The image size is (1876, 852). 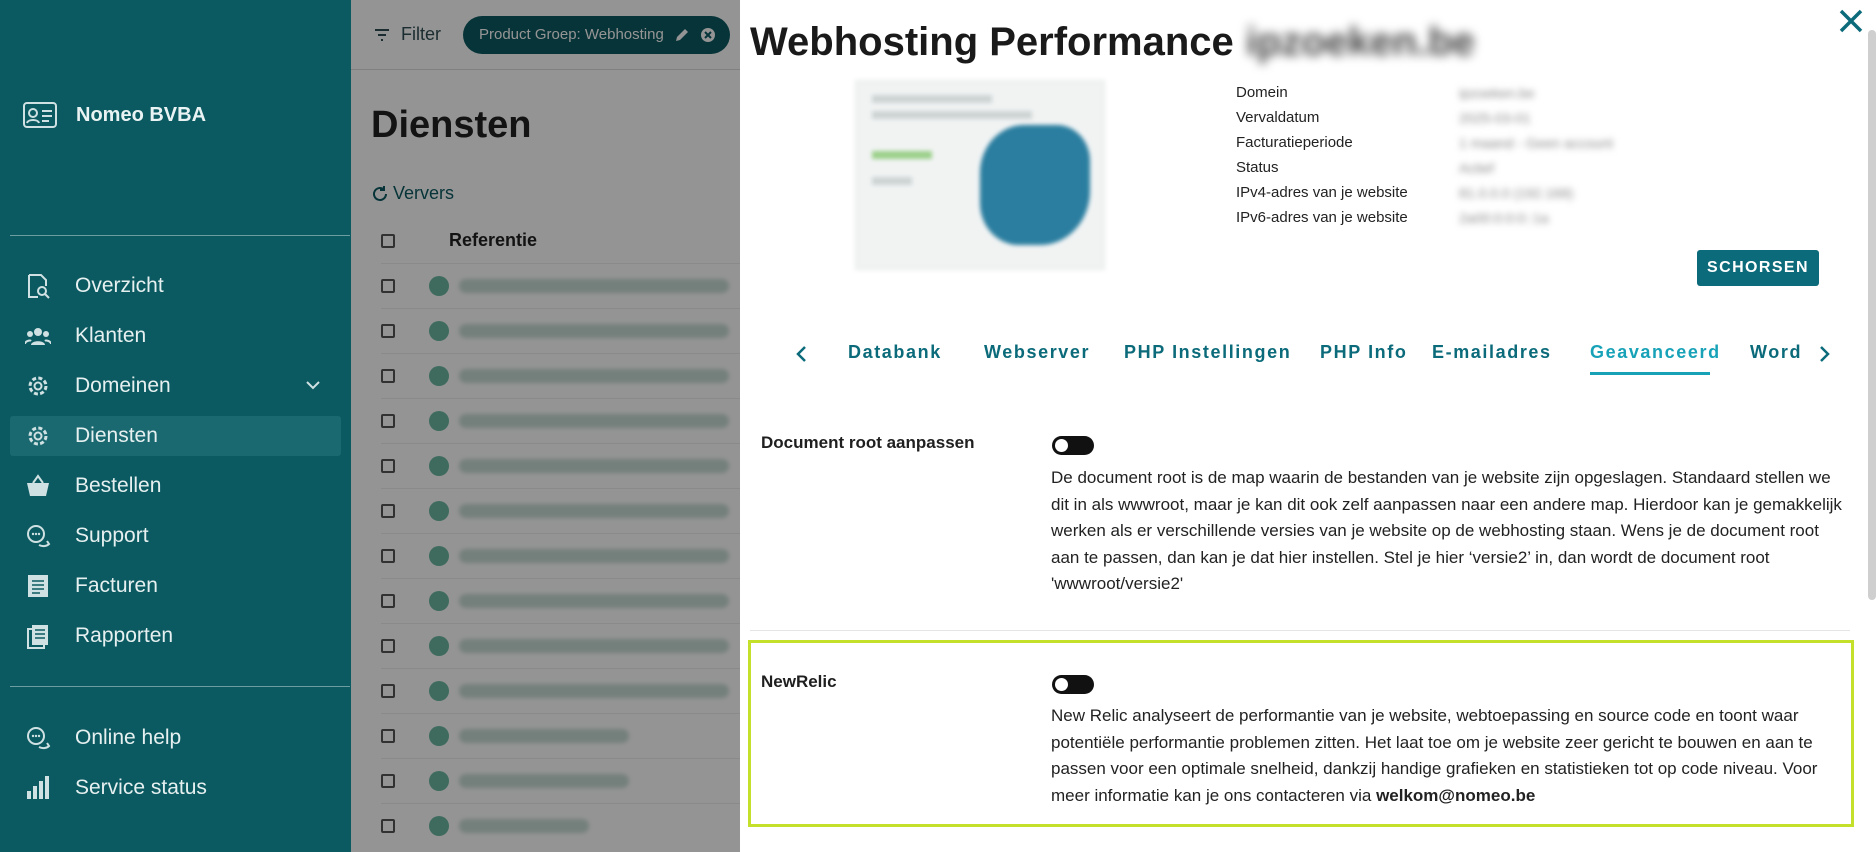 What do you see at coordinates (175, 336) in the screenshot?
I see `sidebar-item-klanten: Klanten` at bounding box center [175, 336].